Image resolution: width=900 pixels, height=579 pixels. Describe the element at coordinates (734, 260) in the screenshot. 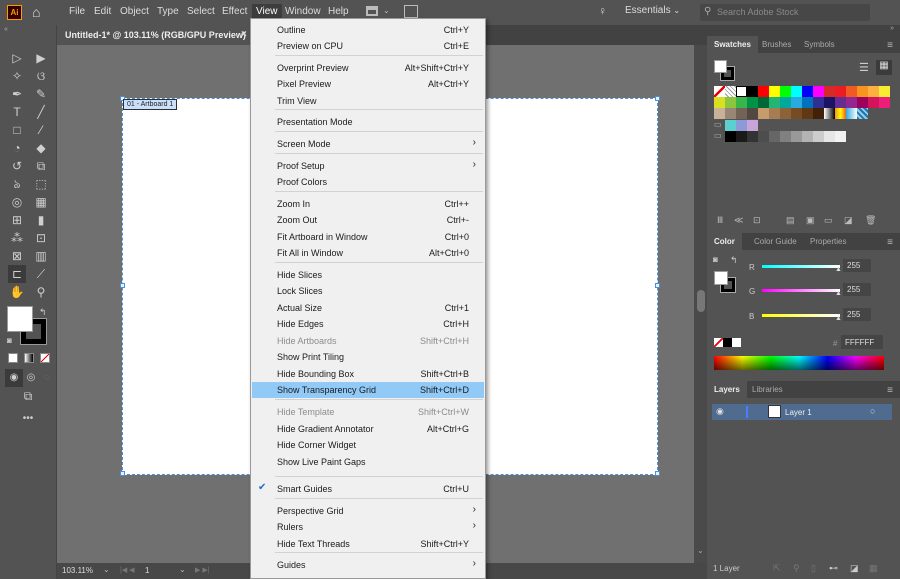

I see `swap-colors-icon: ↰` at that location.